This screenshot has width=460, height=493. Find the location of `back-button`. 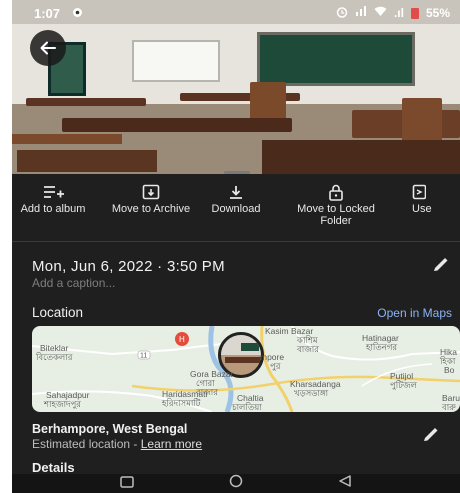

back-button is located at coordinates (48, 48).